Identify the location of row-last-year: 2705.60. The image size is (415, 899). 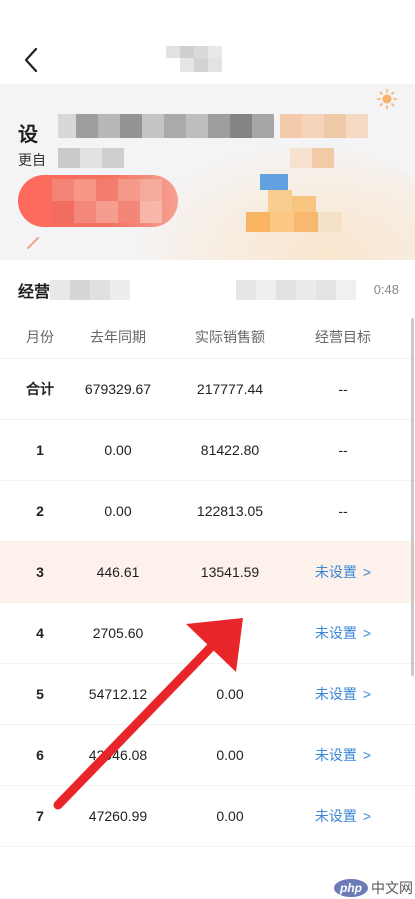
(118, 633).